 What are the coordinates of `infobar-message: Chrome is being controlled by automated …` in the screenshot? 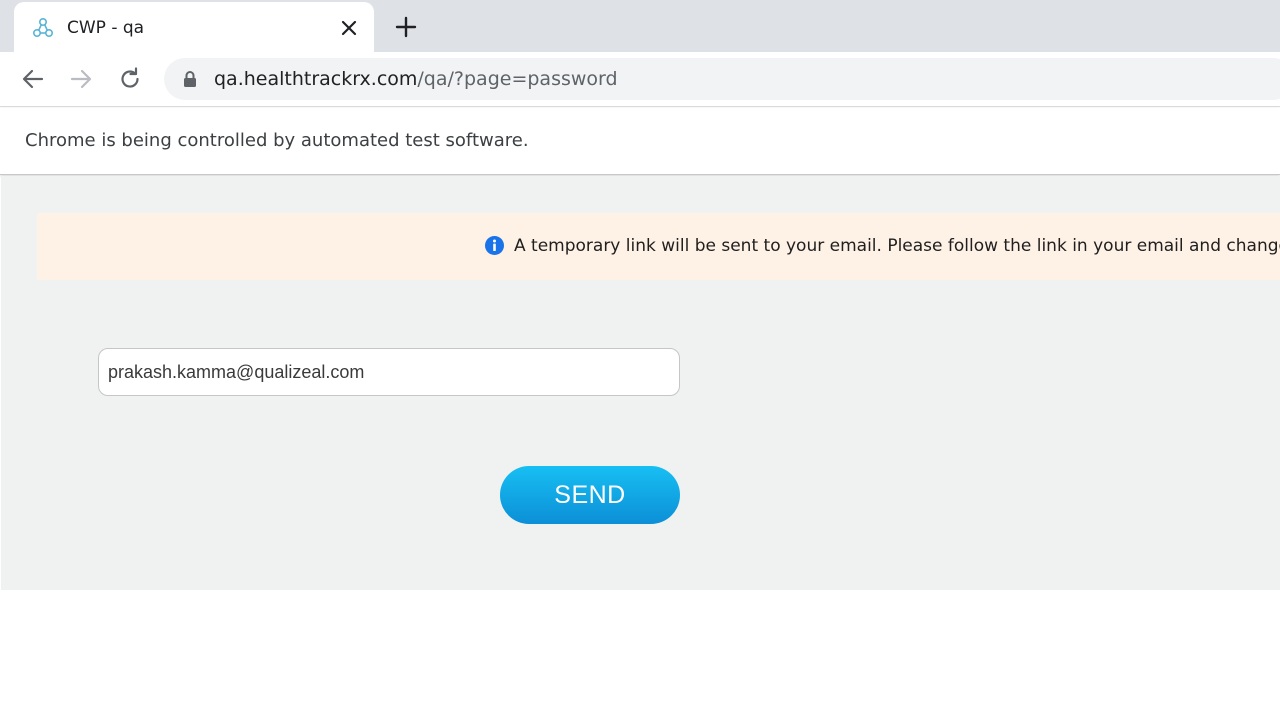 It's located at (277, 140).